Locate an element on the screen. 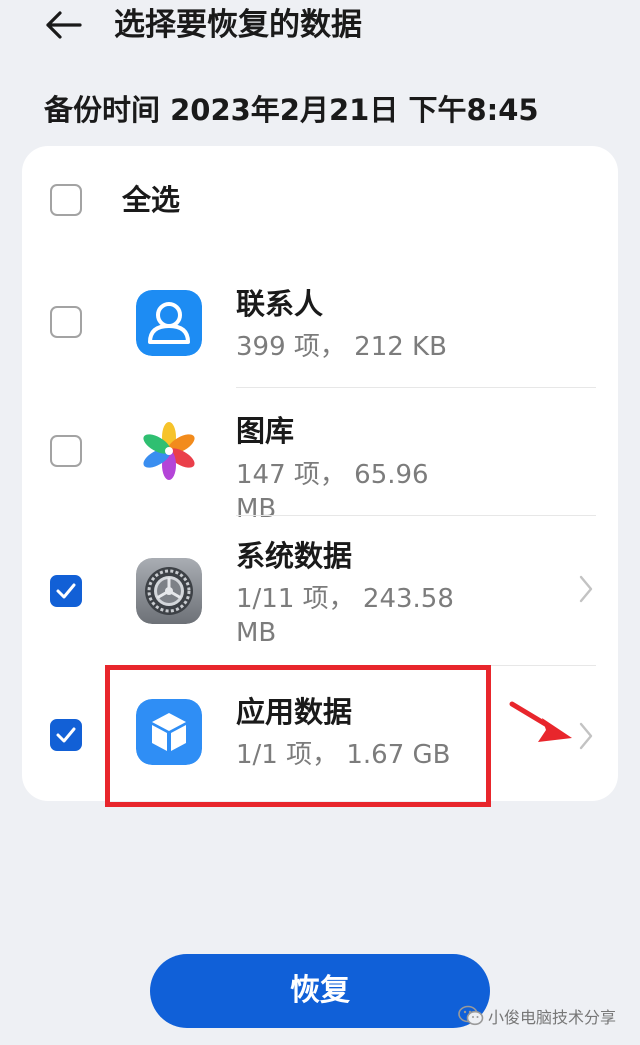 This screenshot has width=640, height=1045. gallery-icon is located at coordinates (169, 451).